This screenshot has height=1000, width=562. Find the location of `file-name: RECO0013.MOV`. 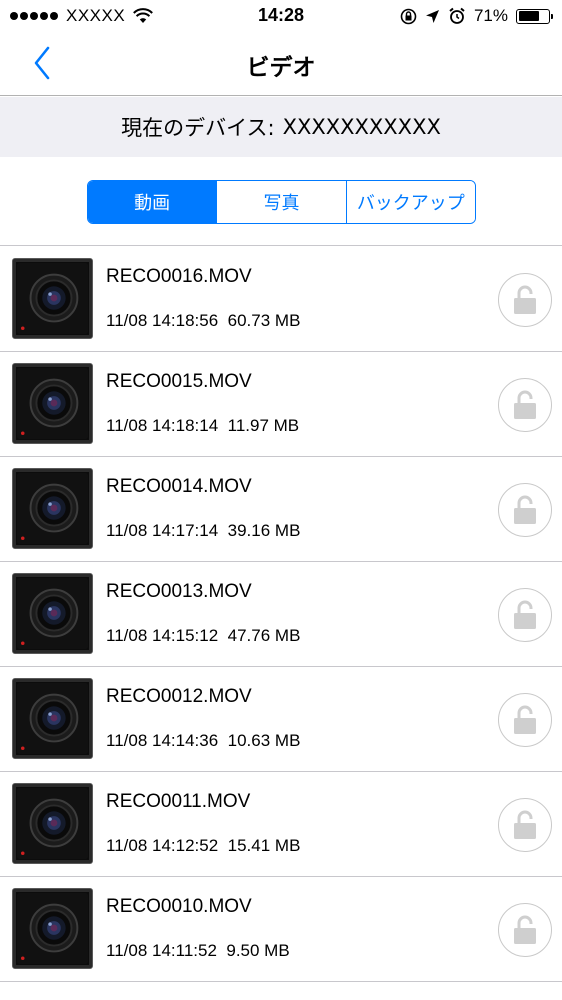

file-name: RECO0013.MOV is located at coordinates (179, 591).